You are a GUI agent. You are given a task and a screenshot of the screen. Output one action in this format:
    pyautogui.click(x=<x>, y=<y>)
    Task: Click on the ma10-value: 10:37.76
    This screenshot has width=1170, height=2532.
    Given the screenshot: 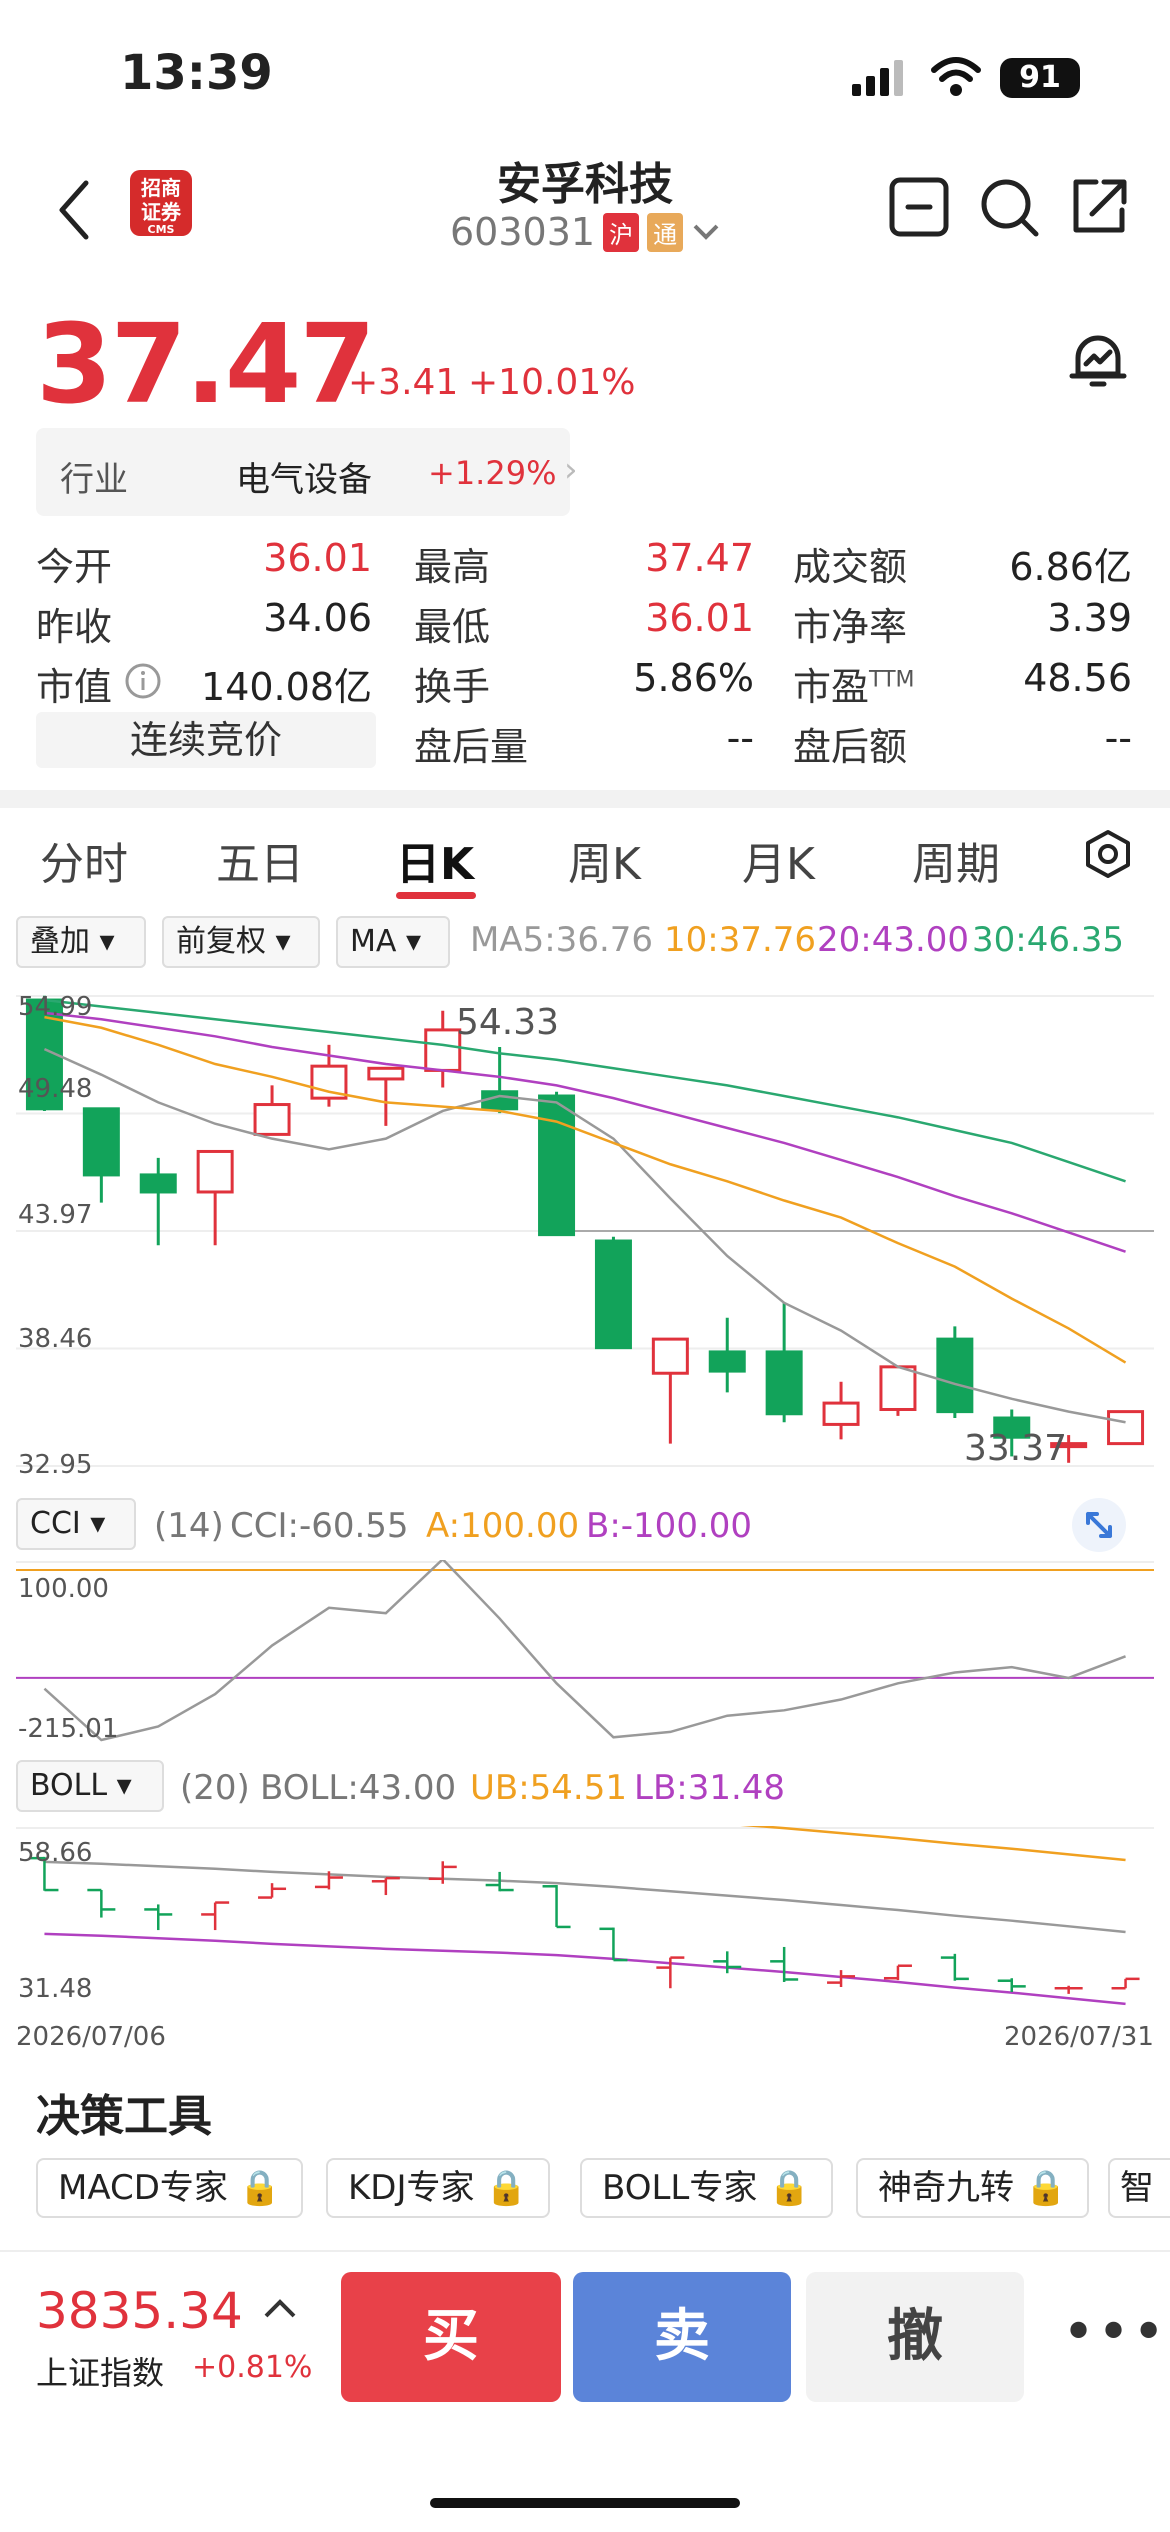 What is the action you would take?
    pyautogui.click(x=740, y=940)
    